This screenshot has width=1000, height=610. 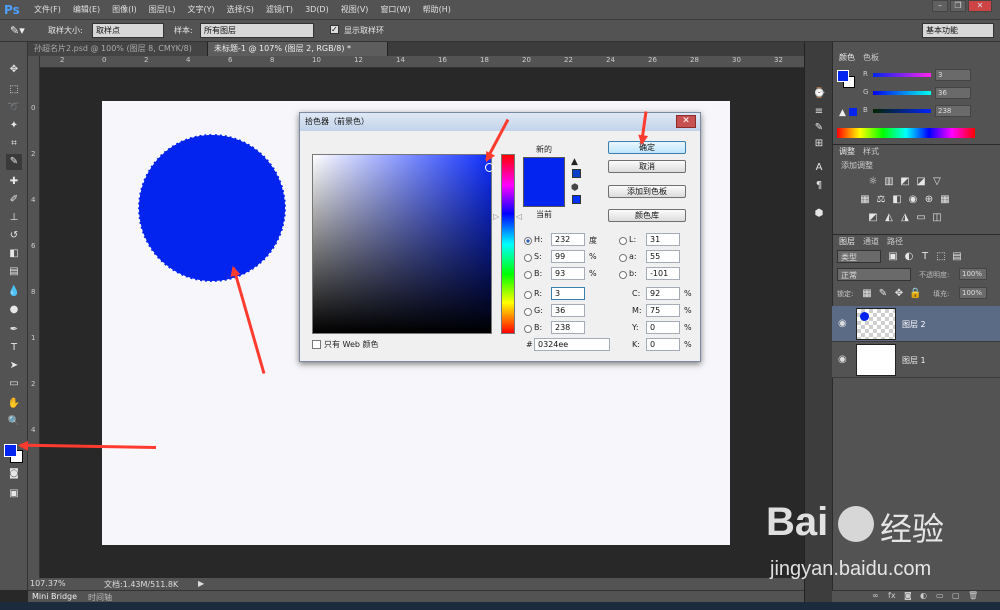 What do you see at coordinates (663, 310) in the screenshot?
I see `magenta-input: 75` at bounding box center [663, 310].